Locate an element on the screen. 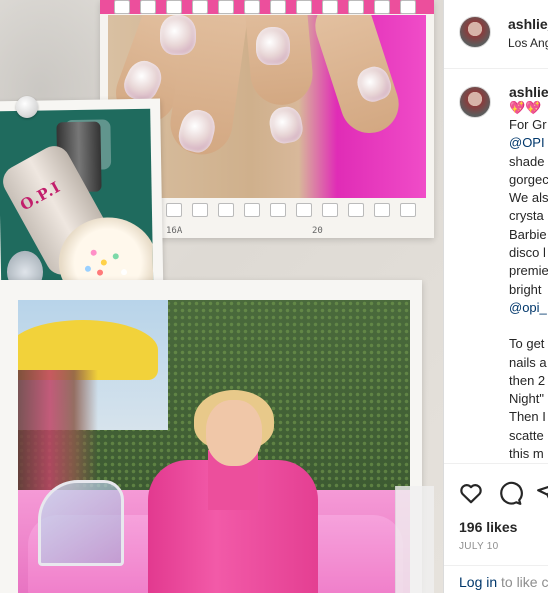  woman-in-pink-suit is located at coordinates (233, 491).